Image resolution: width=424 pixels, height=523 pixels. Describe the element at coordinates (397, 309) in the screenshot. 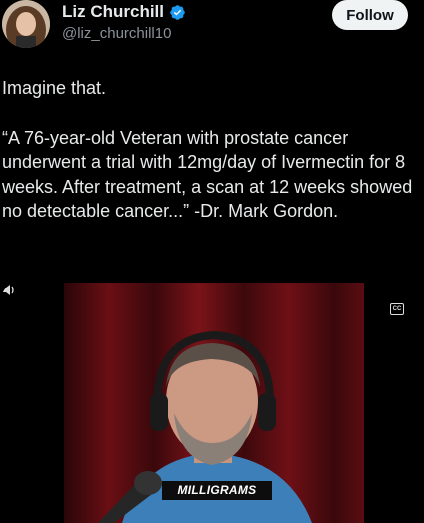

I see `closed-captions-icon: CC` at that location.